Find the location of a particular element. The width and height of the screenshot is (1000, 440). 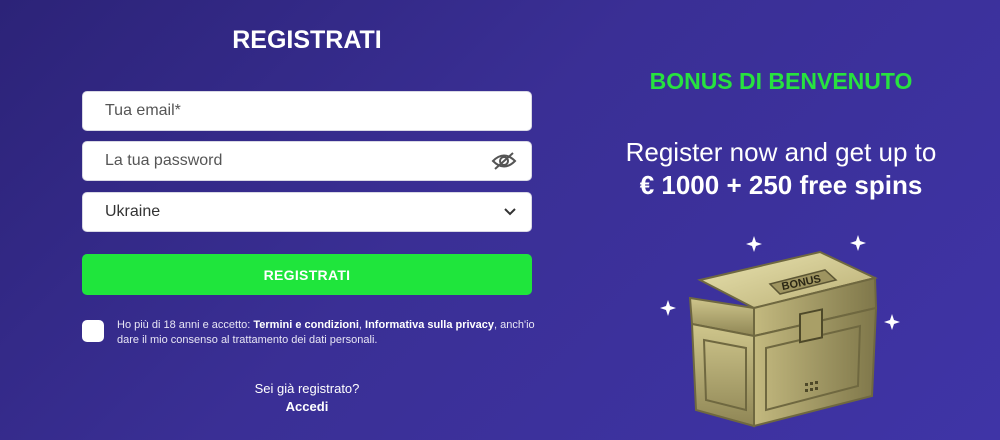

bonus-amount: € 1000 + 250 free spins is located at coordinates (781, 185).